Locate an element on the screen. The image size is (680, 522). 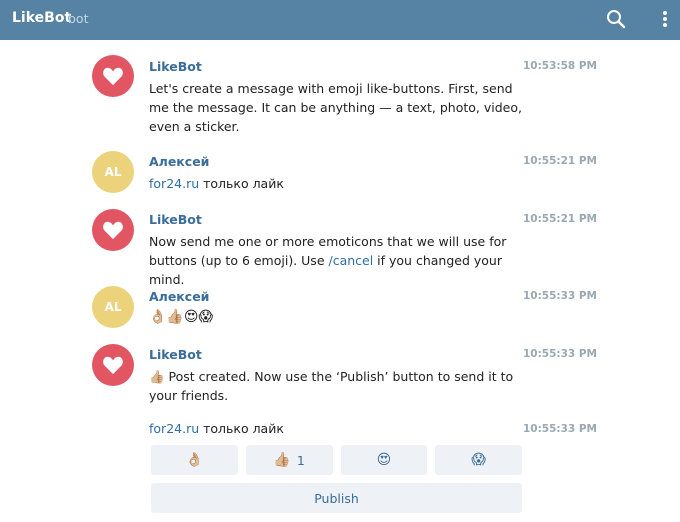
like-button-thumbs-up: 👍🏼 1 is located at coordinates (289, 460).